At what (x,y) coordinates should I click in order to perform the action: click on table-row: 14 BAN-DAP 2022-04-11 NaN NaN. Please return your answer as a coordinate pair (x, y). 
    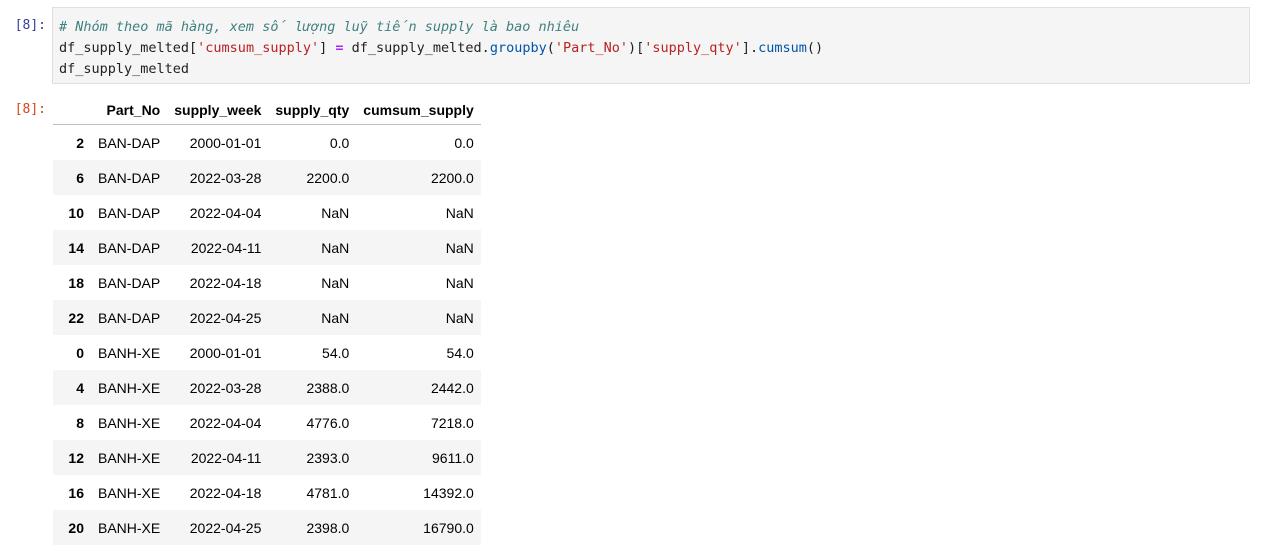
    Looking at the image, I should click on (267, 247).